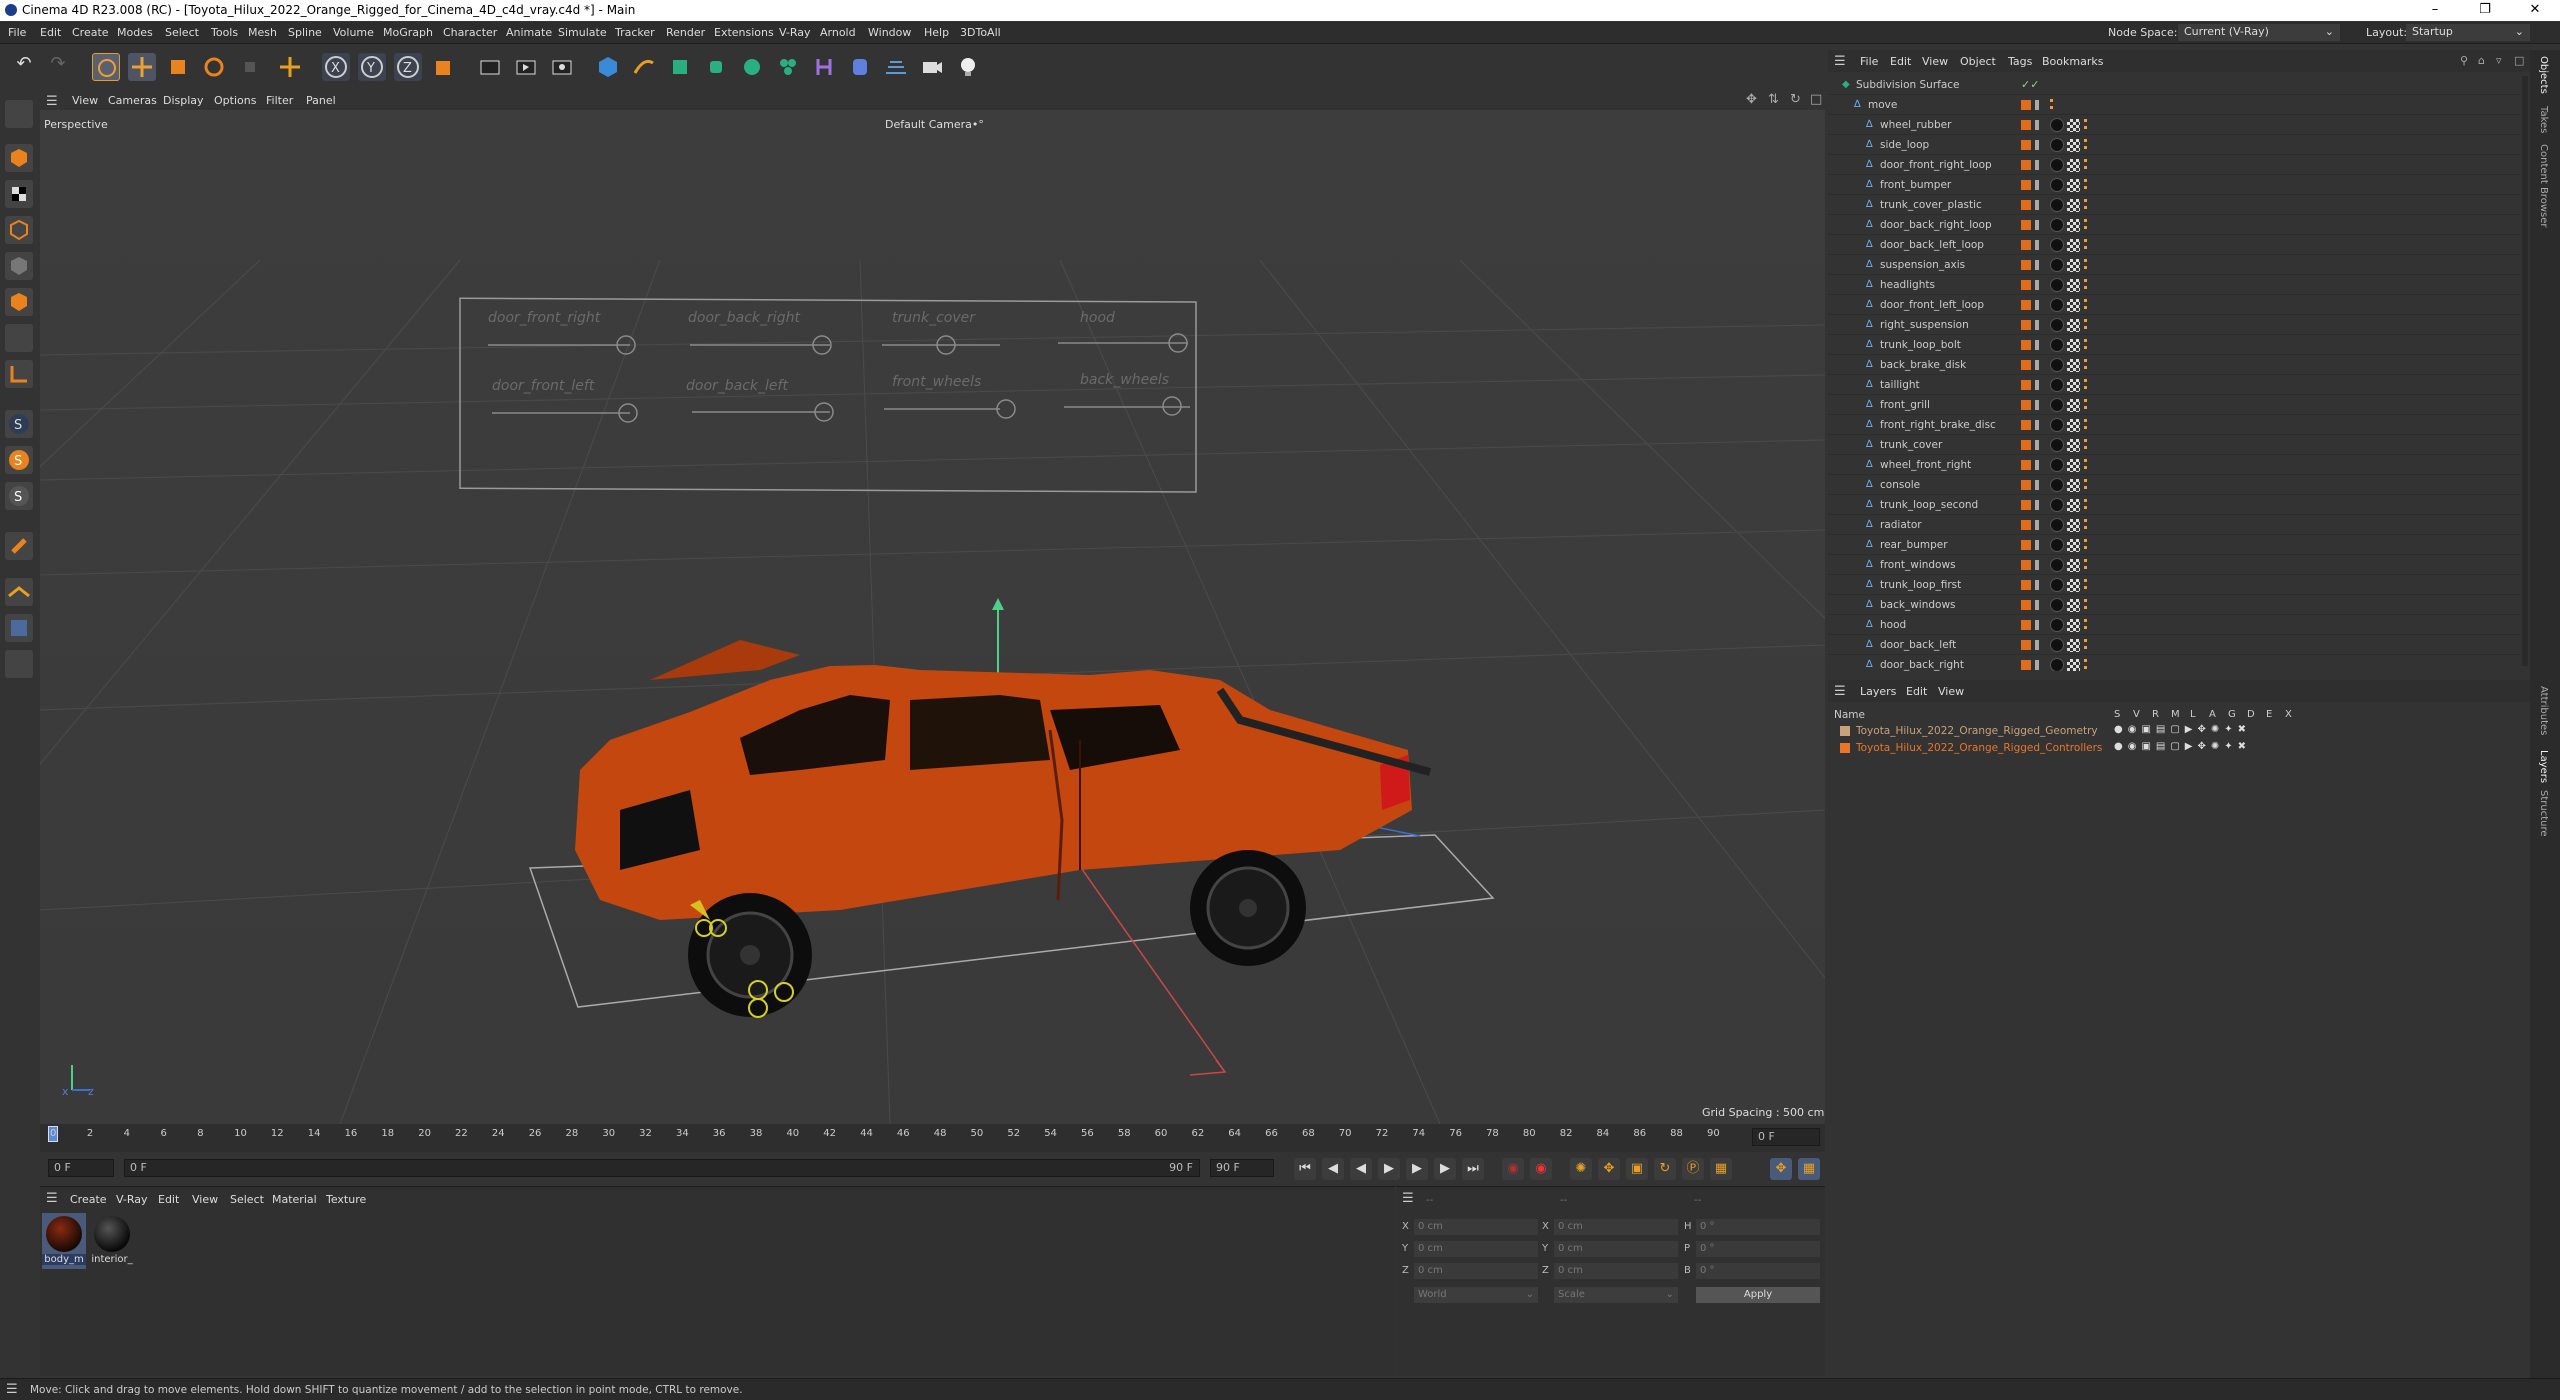 Image resolution: width=2560 pixels, height=1400 pixels. I want to click on x-axis-icon: X, so click(336, 67).